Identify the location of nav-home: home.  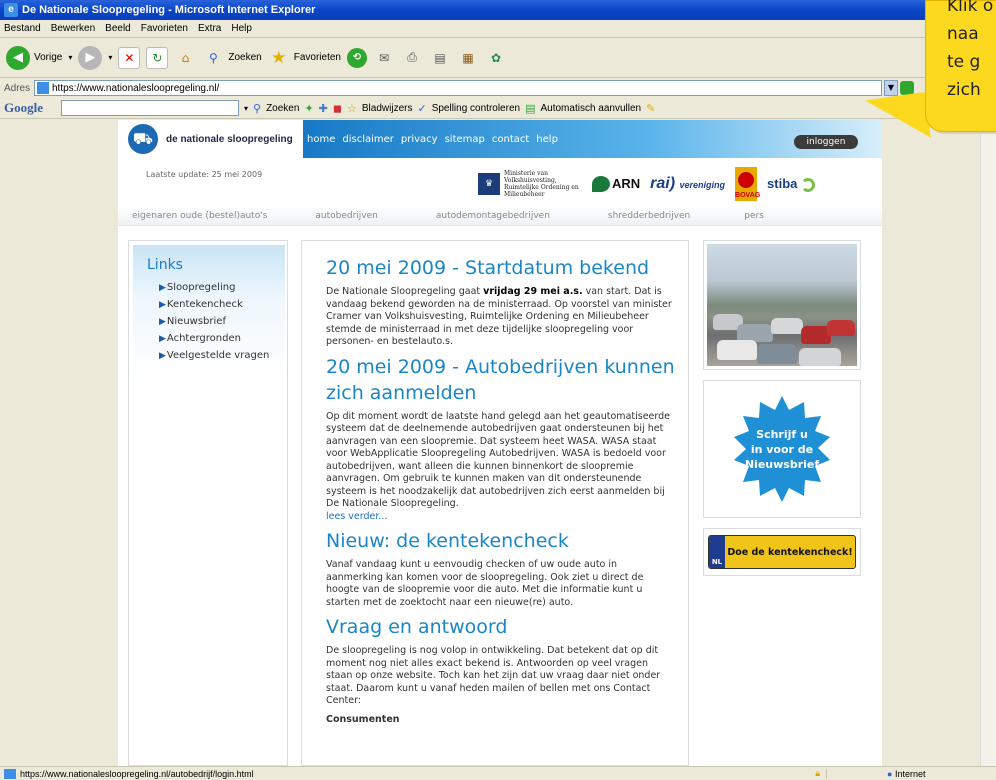
(321, 139).